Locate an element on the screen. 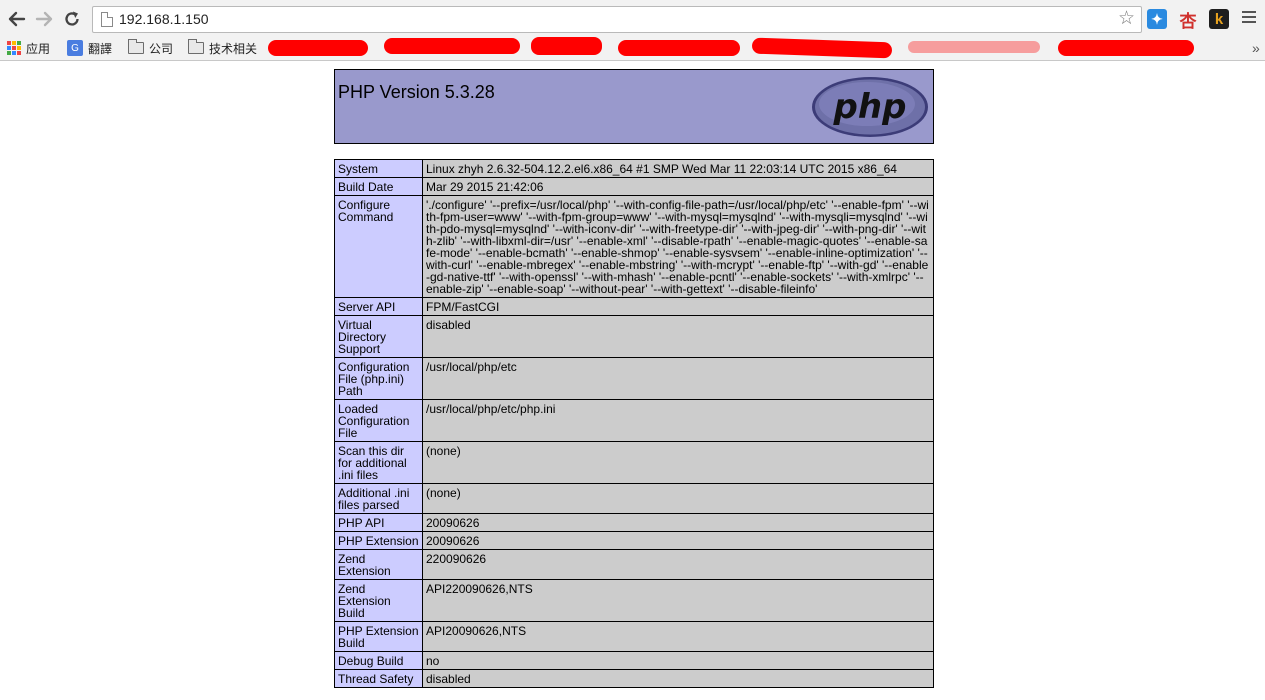 Image resolution: width=1265 pixels, height=700 pixels. row-key: PHP Extension Build is located at coordinates (378, 636).